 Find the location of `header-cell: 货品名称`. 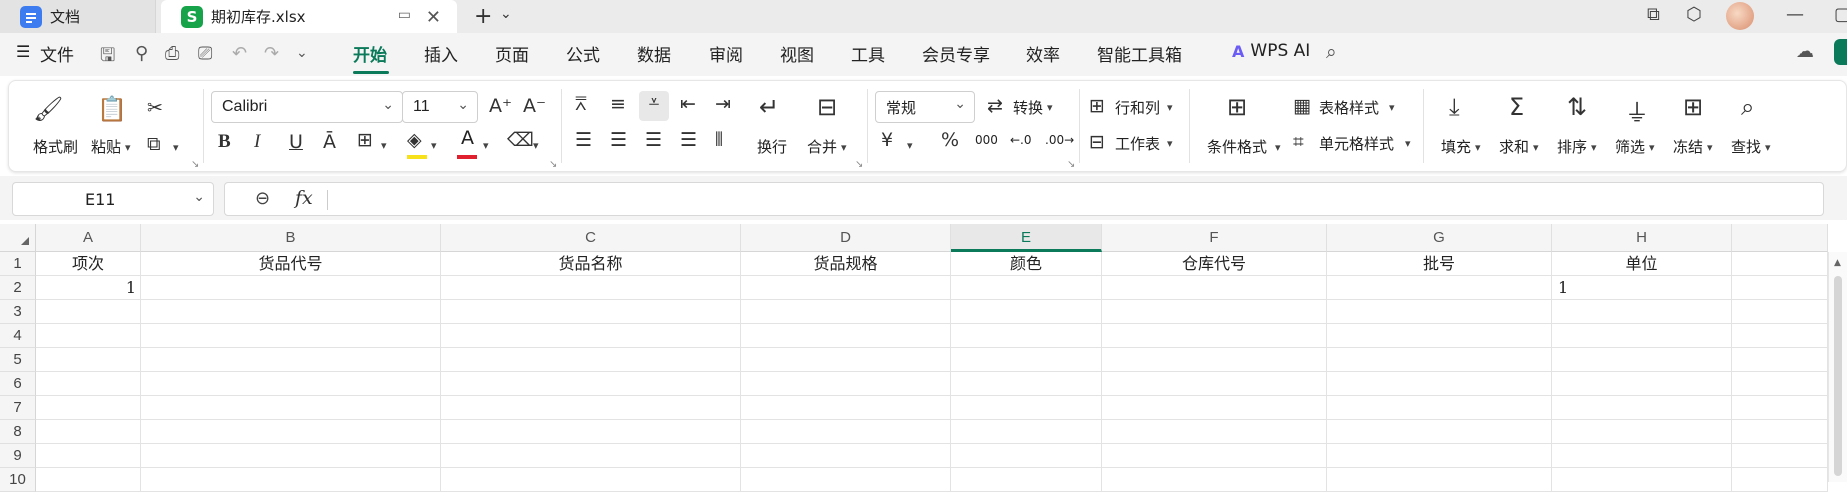

header-cell: 货品名称 is located at coordinates (591, 264).